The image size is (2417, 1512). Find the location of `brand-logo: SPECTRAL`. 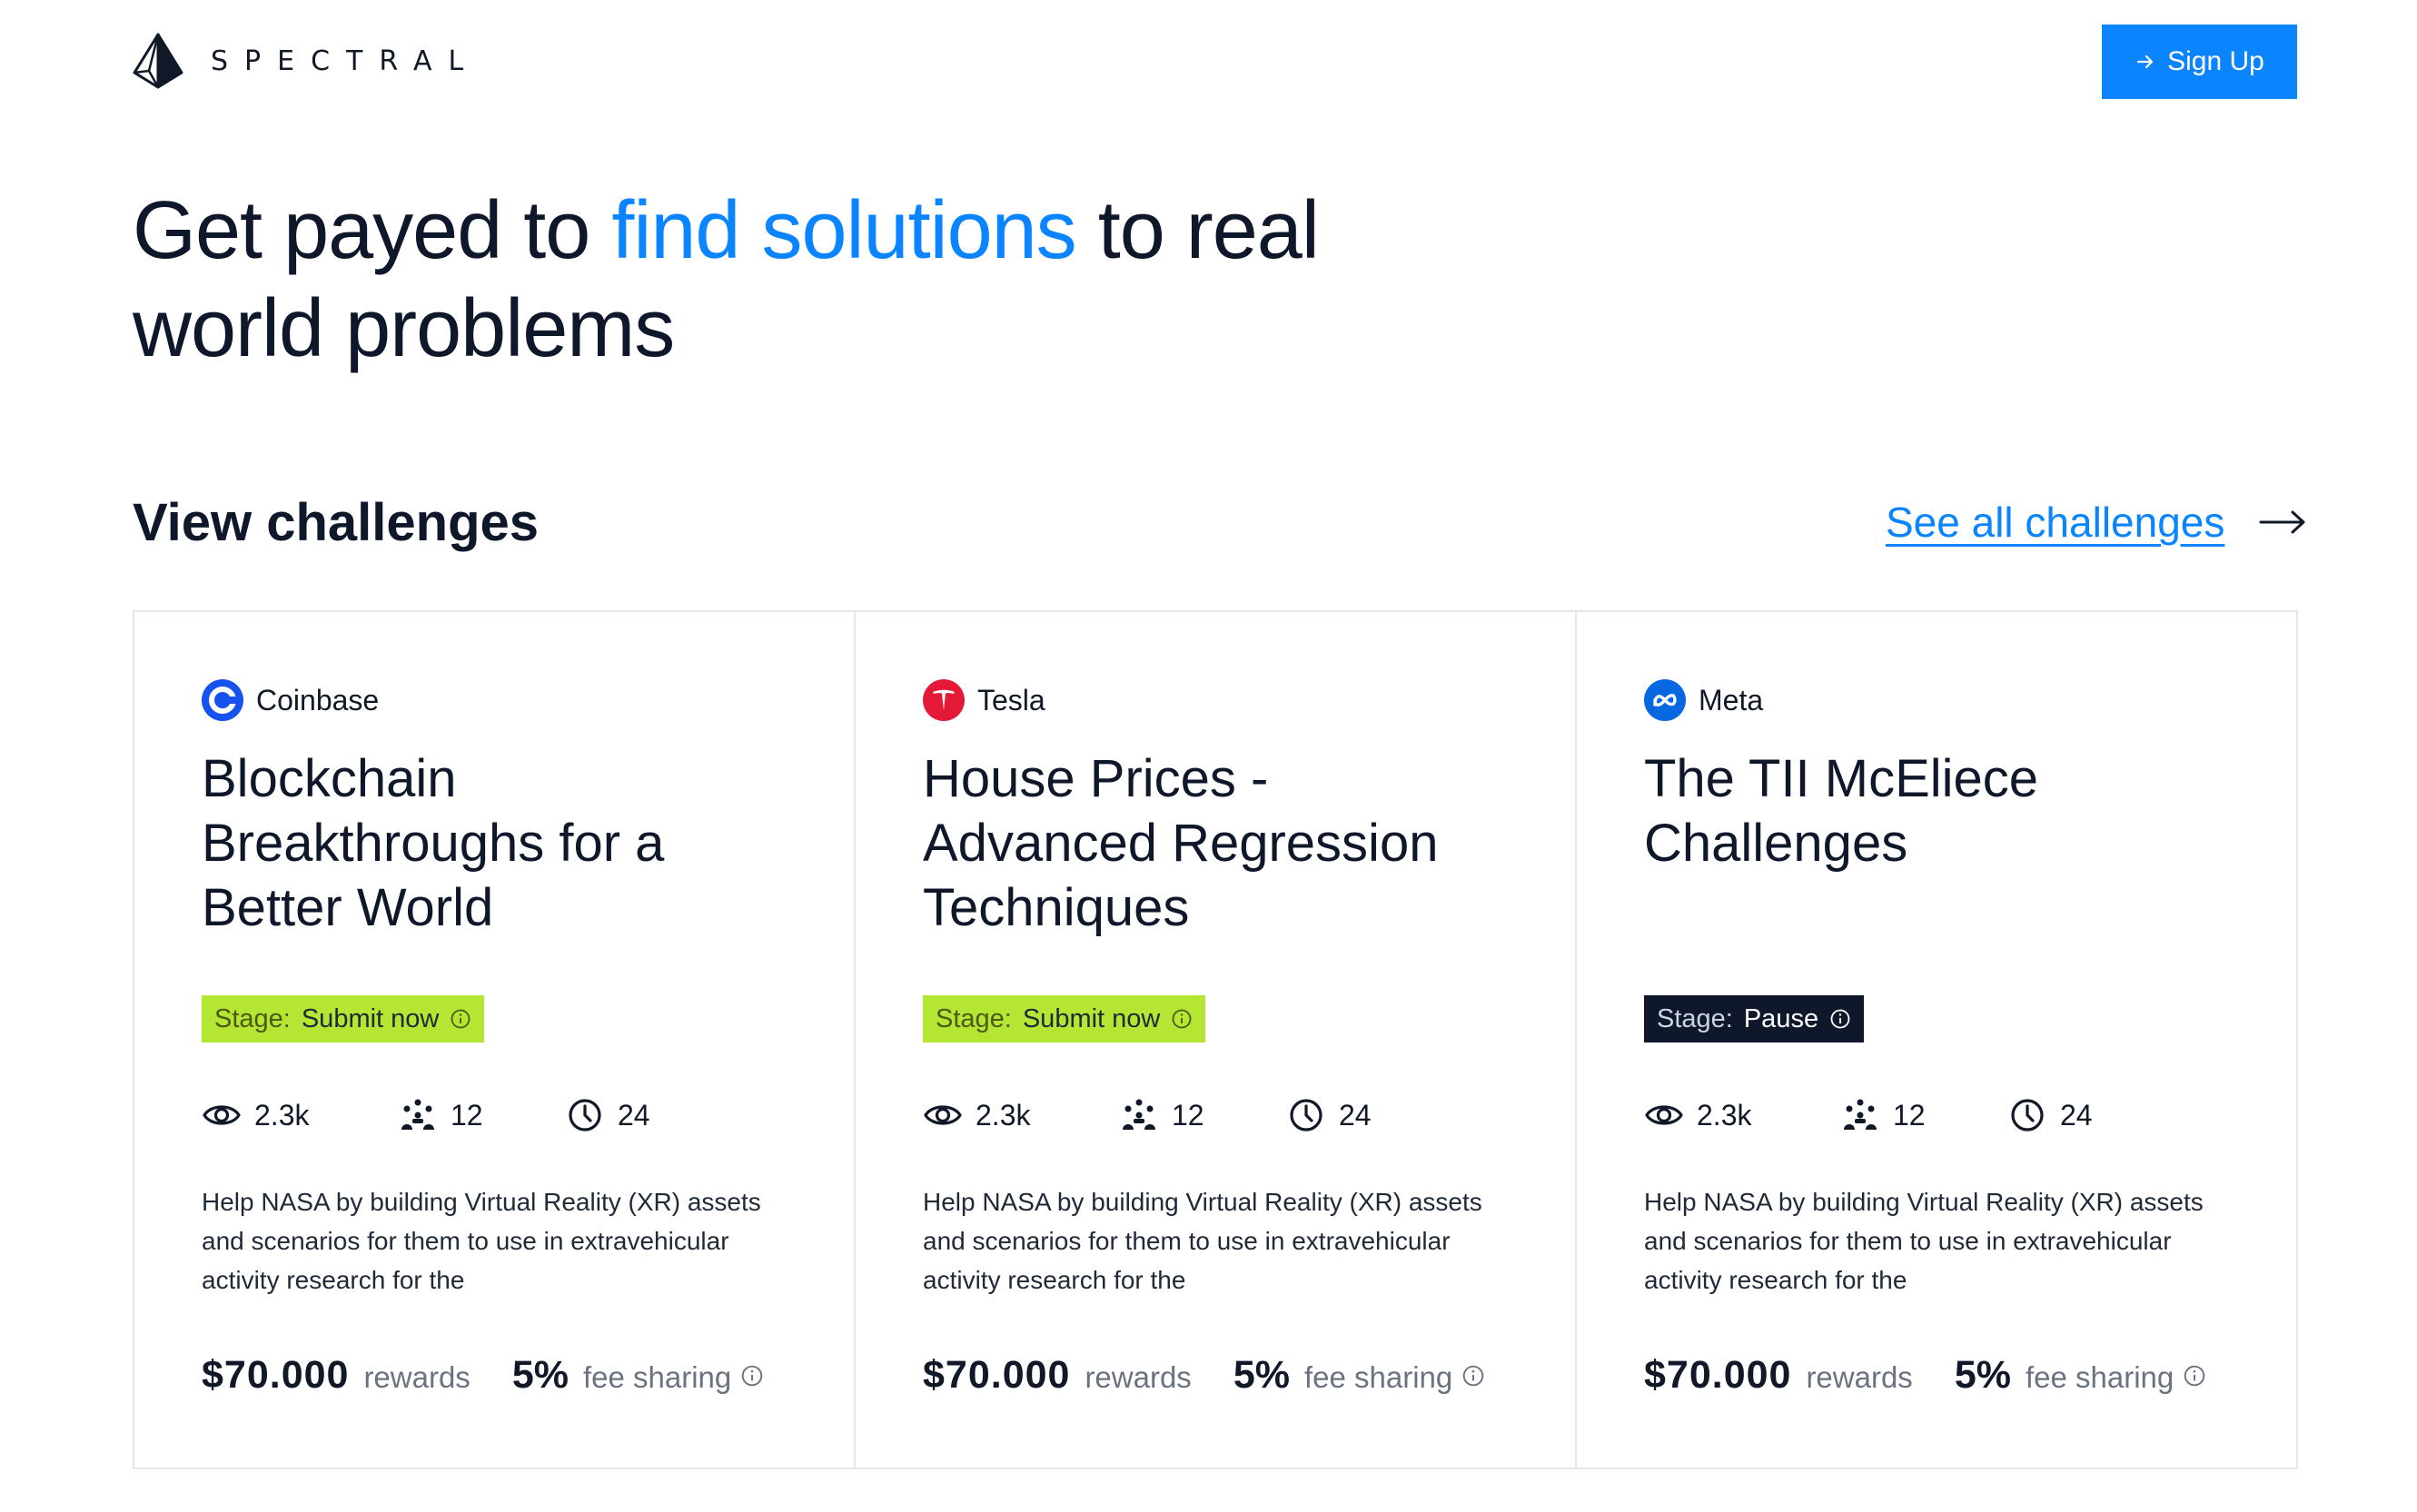

brand-logo: SPECTRAL is located at coordinates (306, 61).